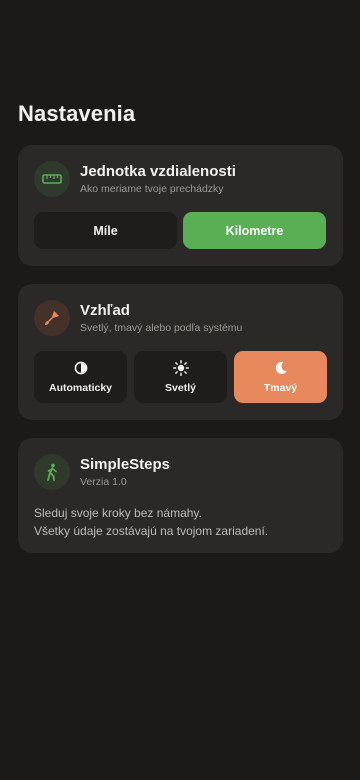  Describe the element at coordinates (52, 472) in the screenshot. I see `walking-person-icon` at that location.